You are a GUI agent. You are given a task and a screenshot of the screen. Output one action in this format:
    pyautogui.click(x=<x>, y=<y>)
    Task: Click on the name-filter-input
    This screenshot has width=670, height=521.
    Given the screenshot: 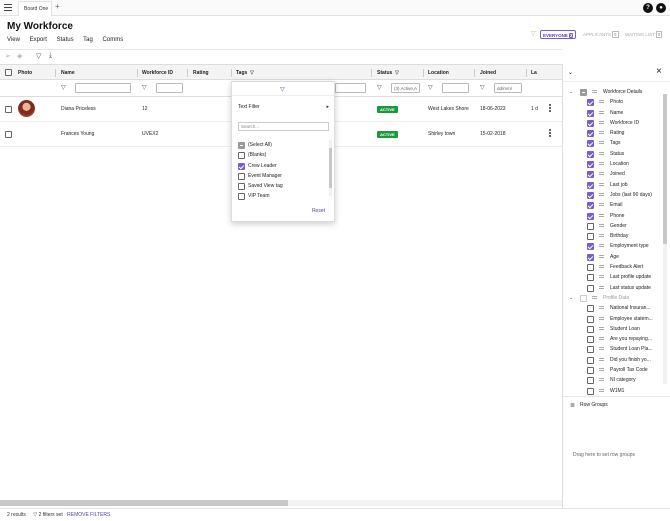 What is the action you would take?
    pyautogui.click(x=103, y=88)
    